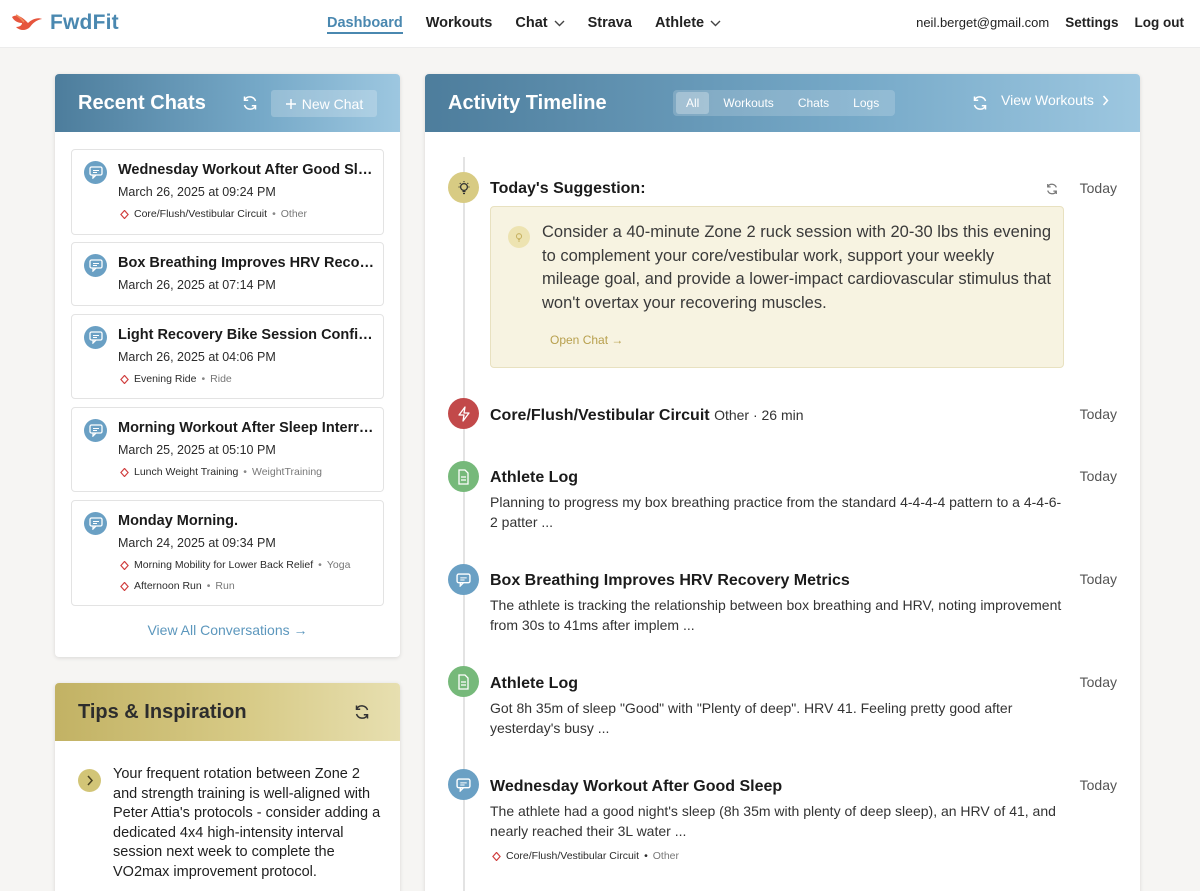 The image size is (1200, 891). What do you see at coordinates (225, 586) in the screenshot?
I see `workout-tag-type: Run` at bounding box center [225, 586].